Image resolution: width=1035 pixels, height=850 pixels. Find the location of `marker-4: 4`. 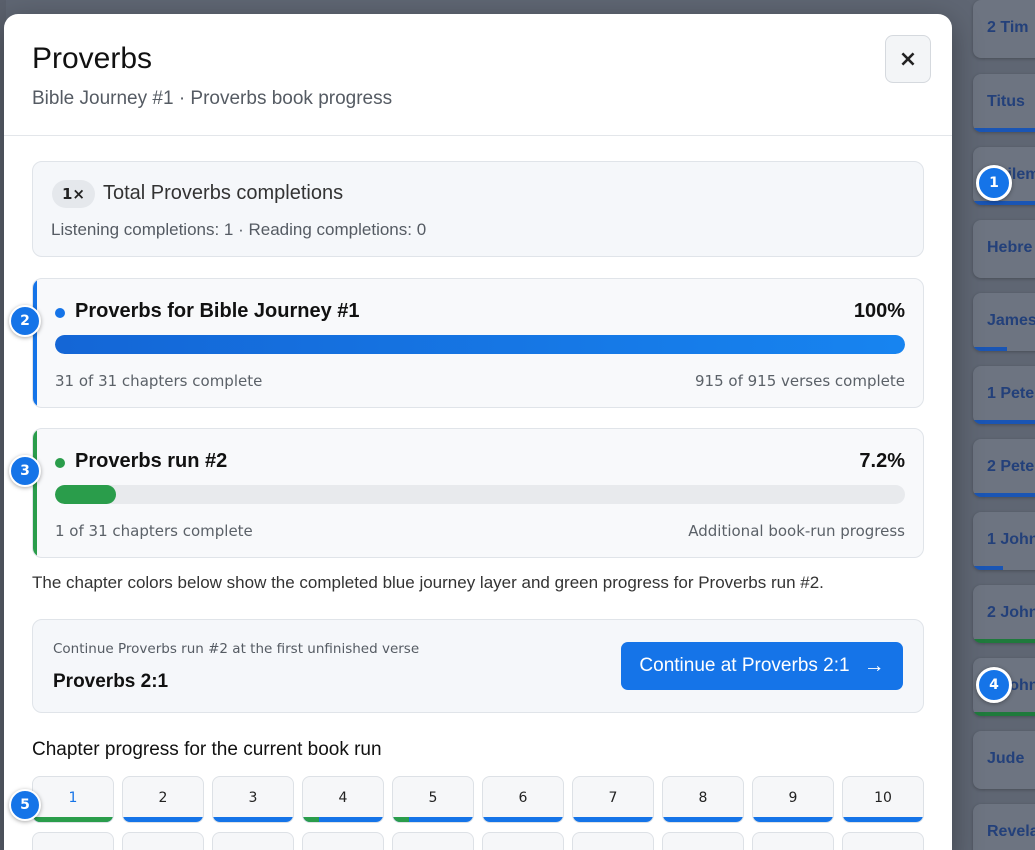

marker-4: 4 is located at coordinates (994, 685).